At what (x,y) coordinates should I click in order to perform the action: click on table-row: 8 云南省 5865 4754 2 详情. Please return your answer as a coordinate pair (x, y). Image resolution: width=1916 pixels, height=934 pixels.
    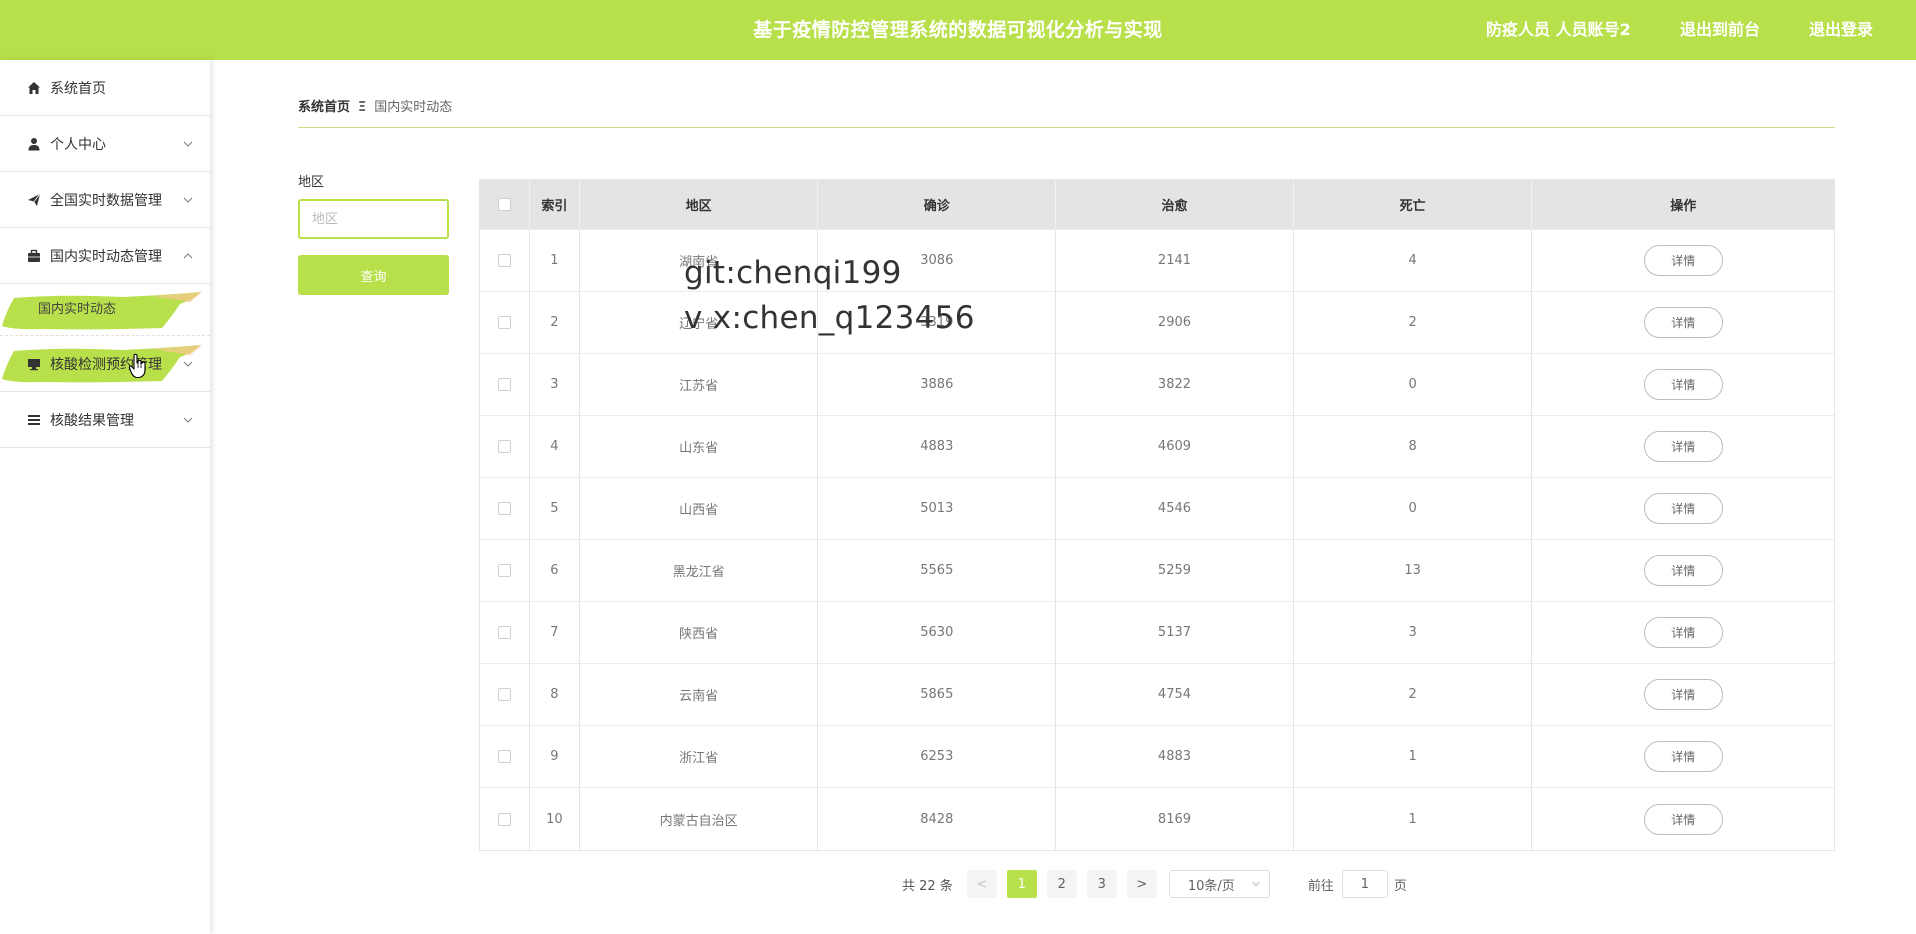
    Looking at the image, I should click on (1157, 695).